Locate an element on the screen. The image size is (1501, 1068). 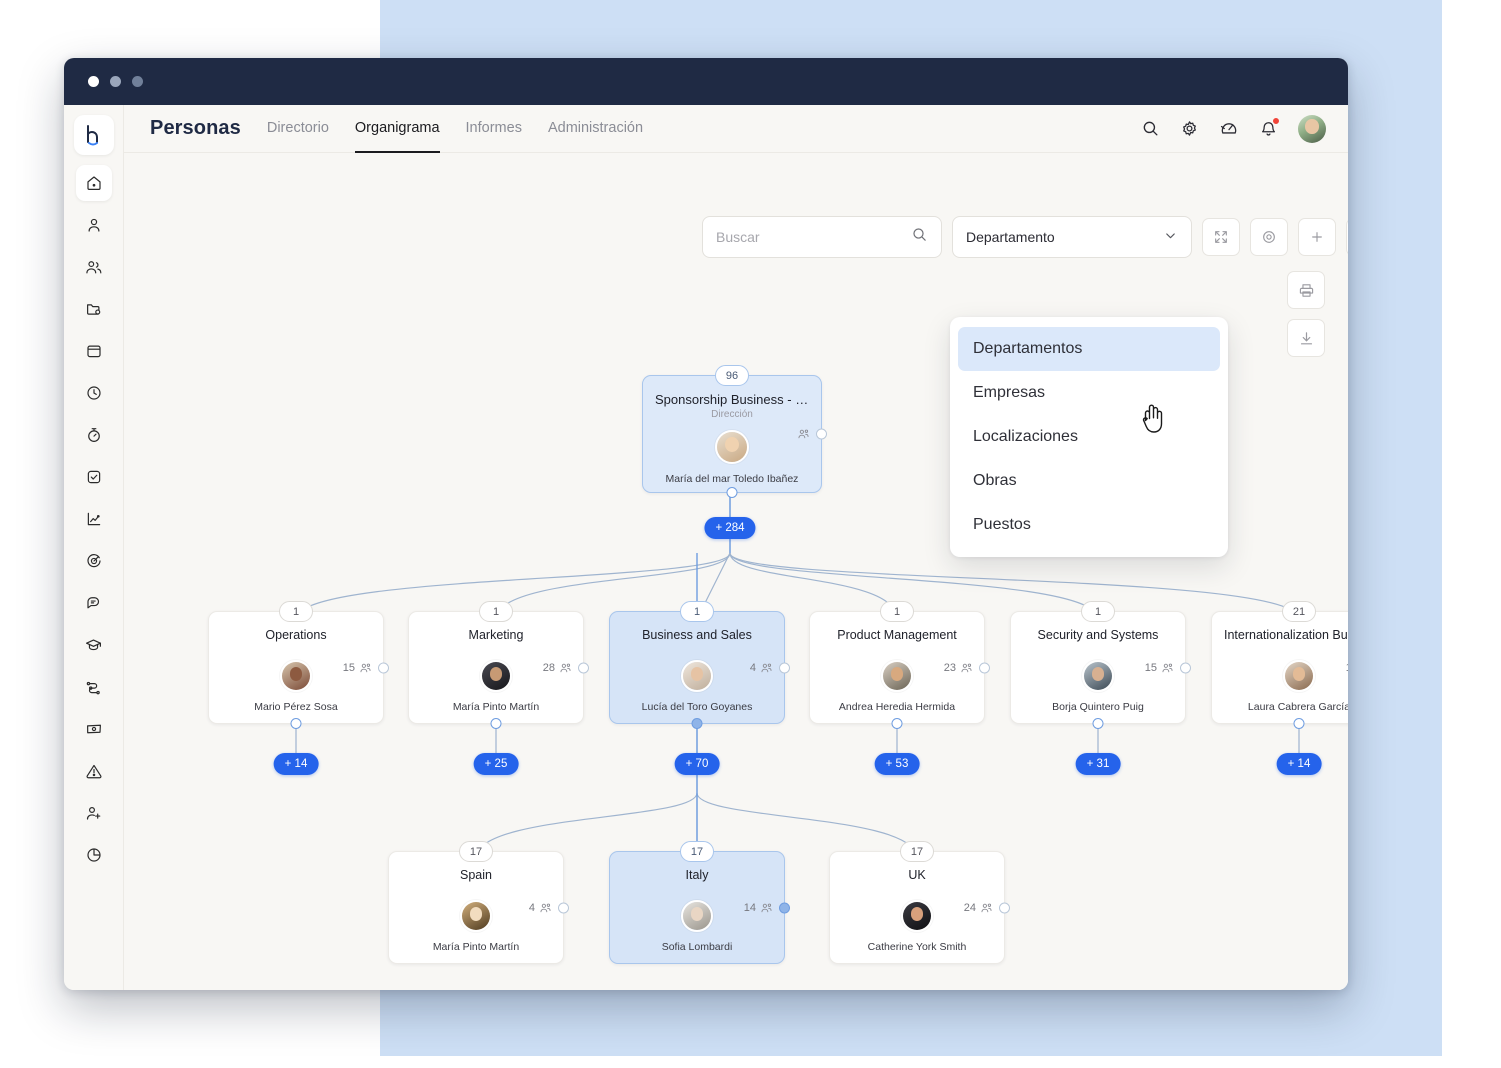
member-count-value: 15 is located at coordinates (1347, 668).